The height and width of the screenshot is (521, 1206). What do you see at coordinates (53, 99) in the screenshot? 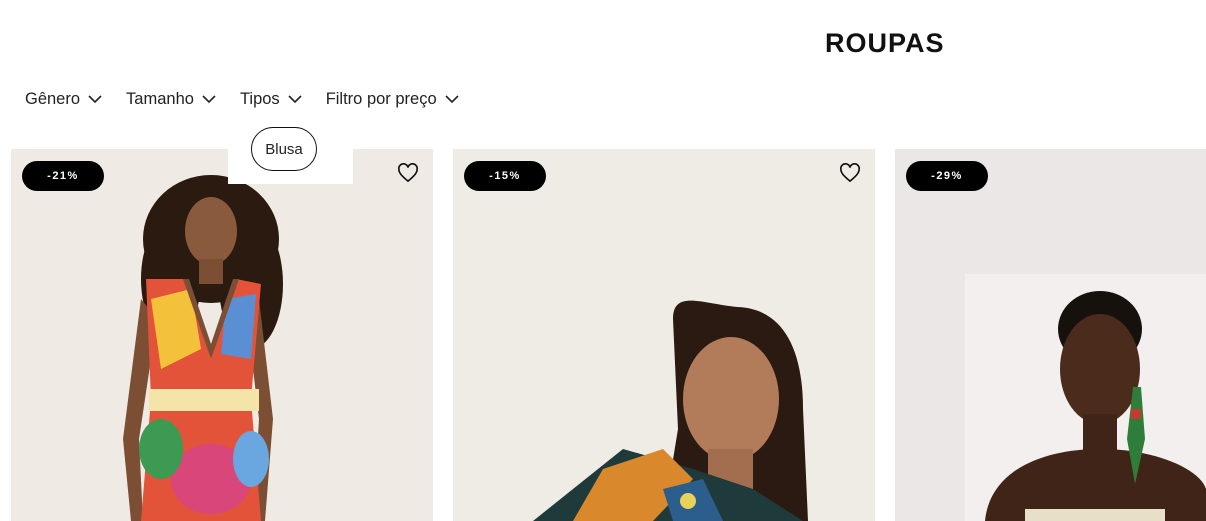
I see `filter-label: Gênero` at bounding box center [53, 99].